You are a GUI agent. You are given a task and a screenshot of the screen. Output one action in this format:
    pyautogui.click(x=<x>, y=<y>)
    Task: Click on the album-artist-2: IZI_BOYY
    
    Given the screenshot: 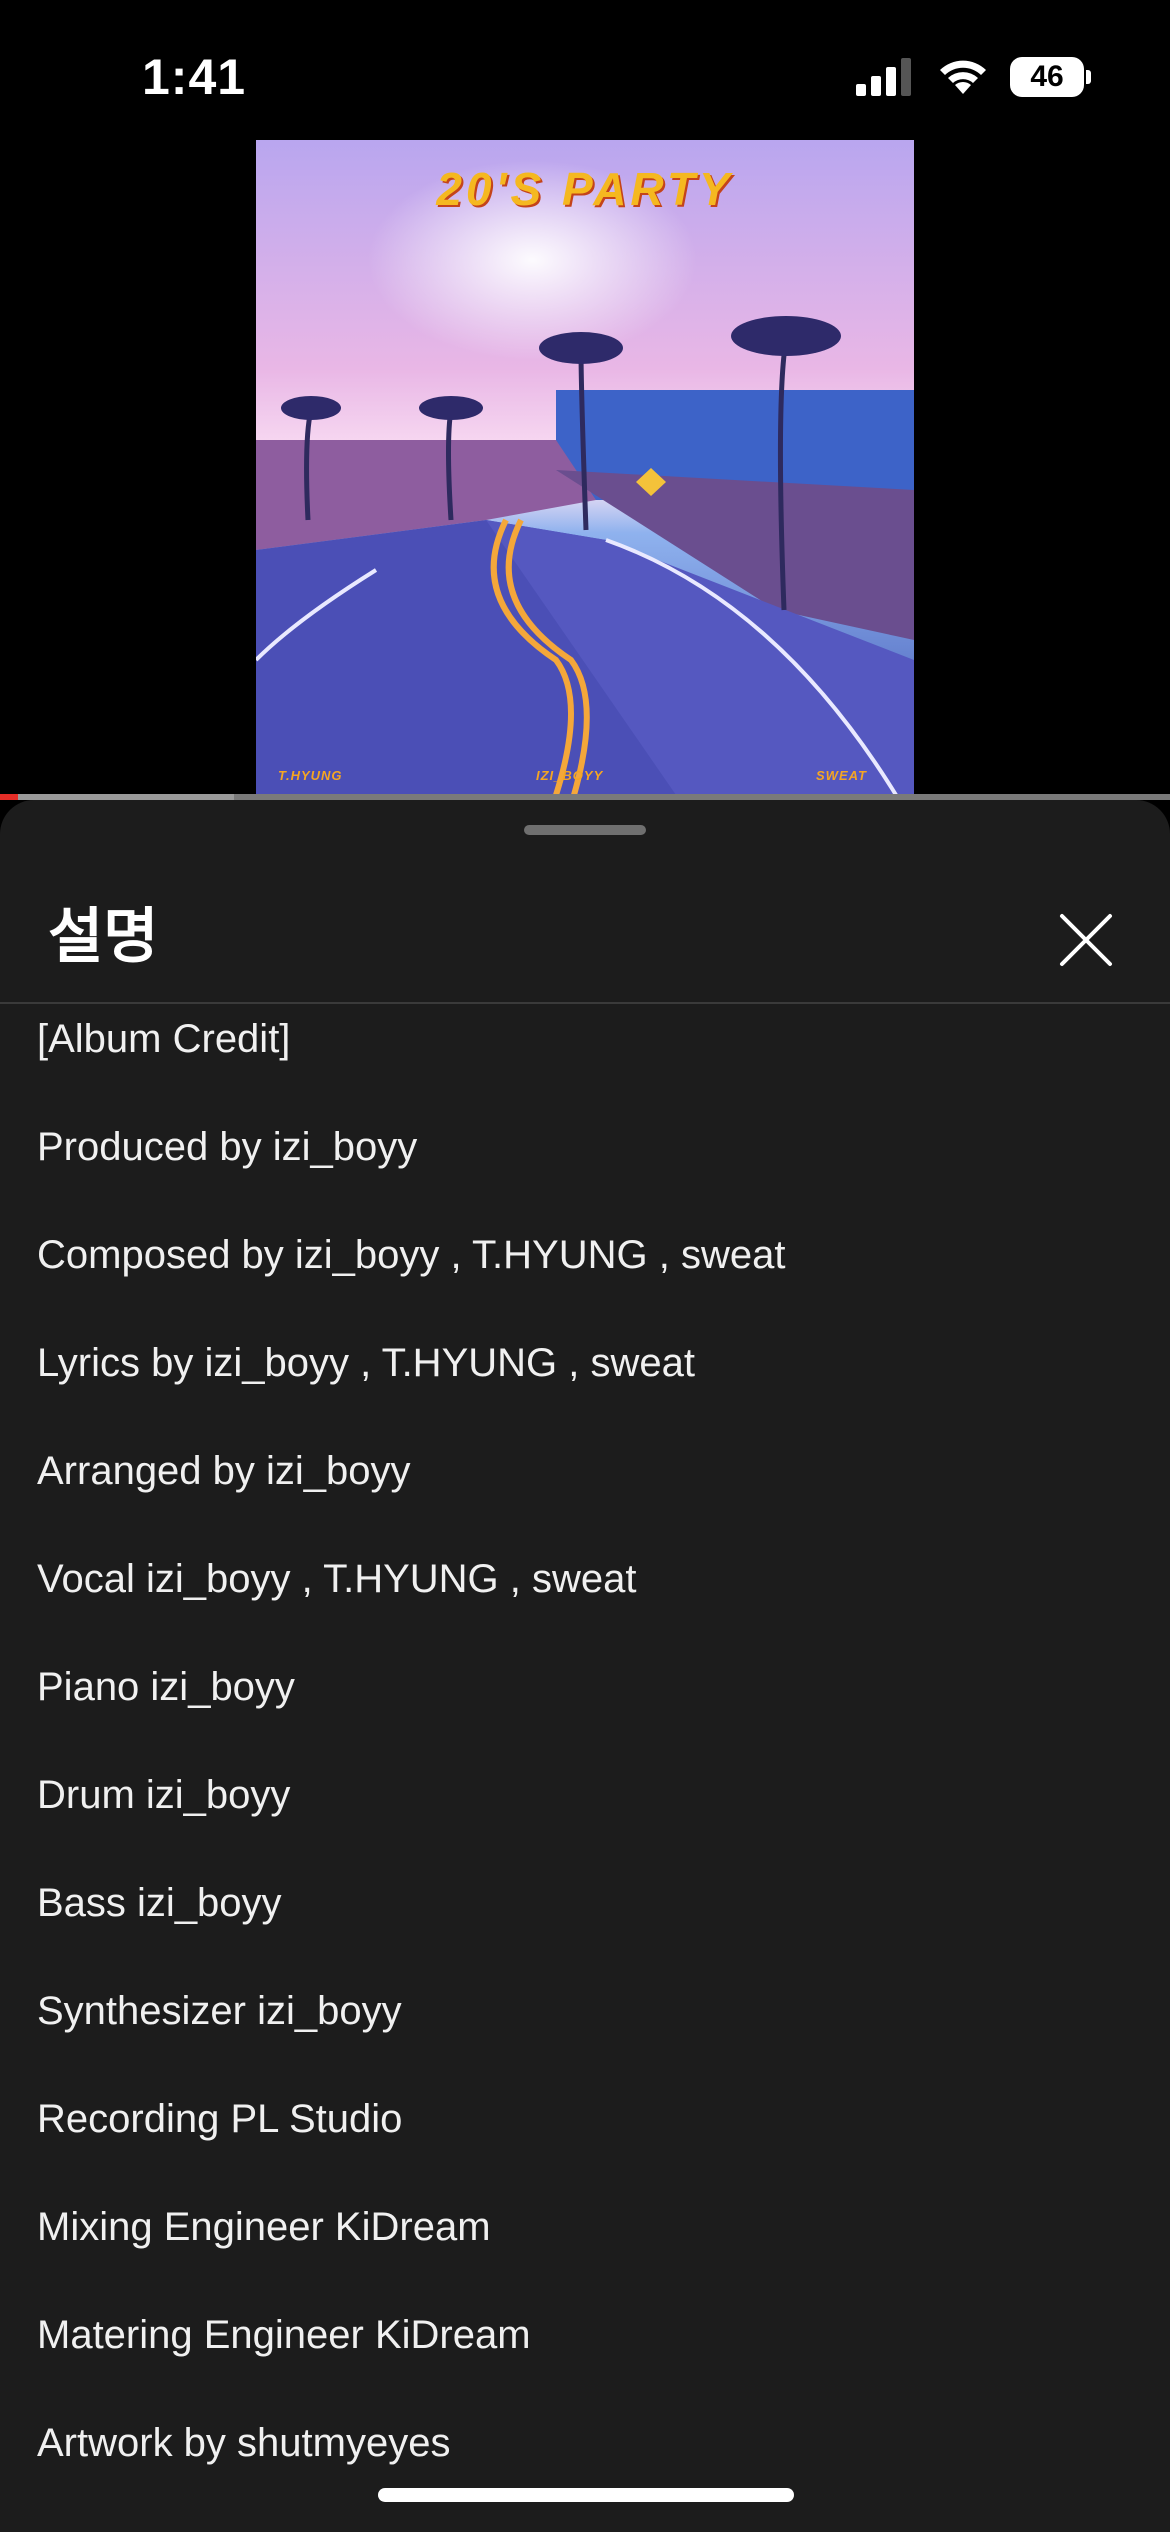 What is the action you would take?
    pyautogui.click(x=570, y=775)
    